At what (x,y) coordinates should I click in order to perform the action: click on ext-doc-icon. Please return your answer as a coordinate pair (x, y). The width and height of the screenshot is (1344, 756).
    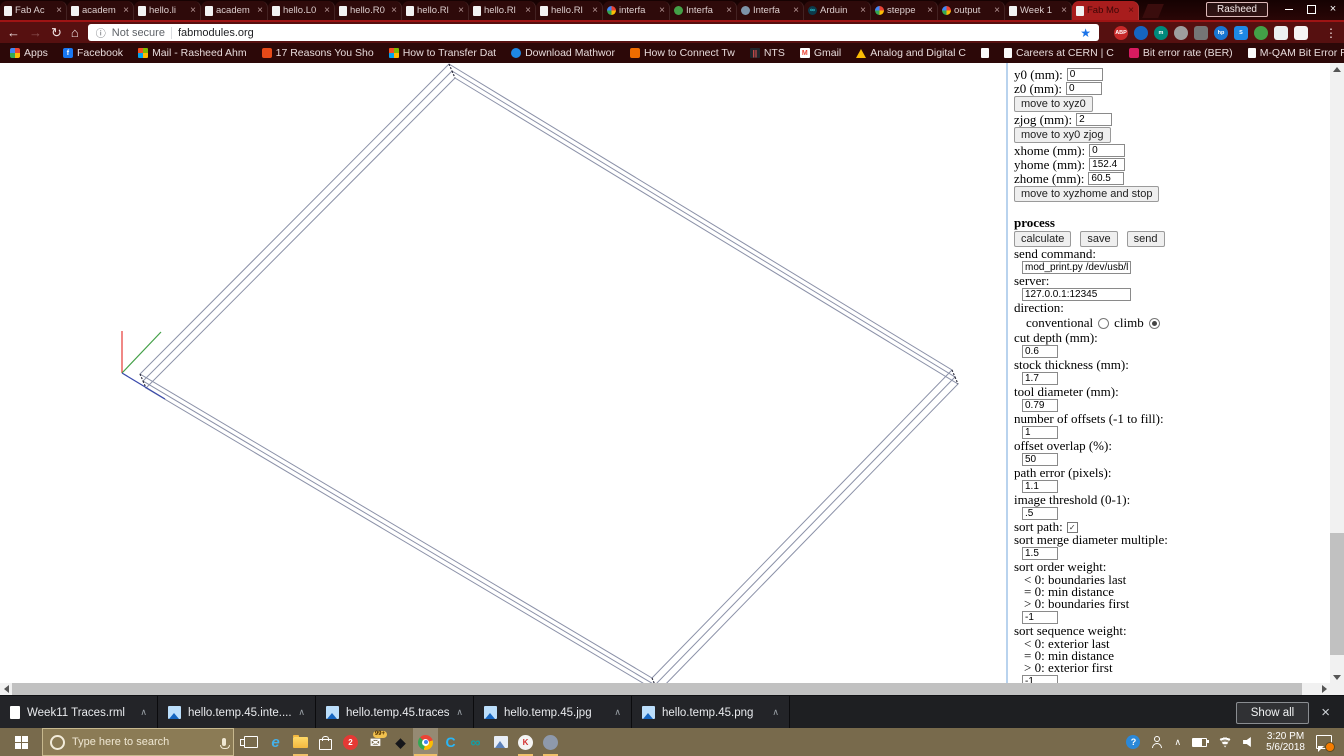
    Looking at the image, I should click on (1301, 32).